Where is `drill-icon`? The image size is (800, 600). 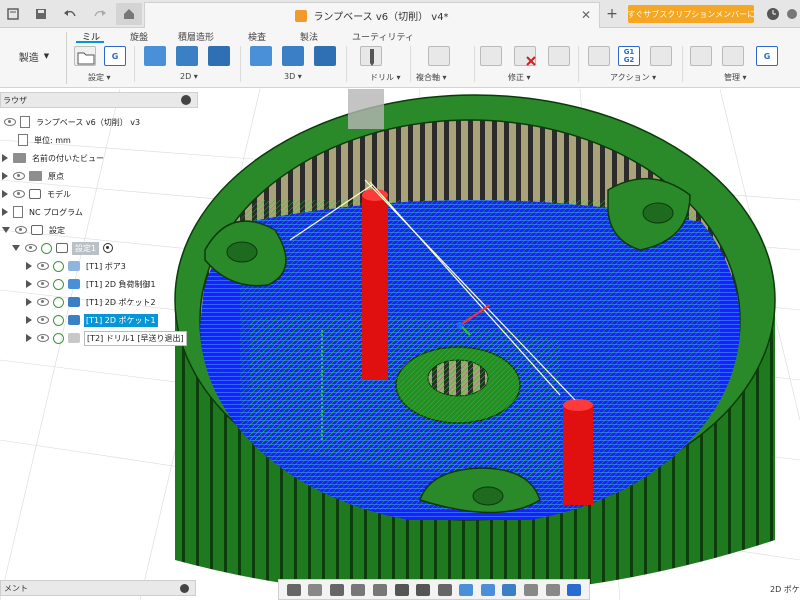 drill-icon is located at coordinates (371, 56).